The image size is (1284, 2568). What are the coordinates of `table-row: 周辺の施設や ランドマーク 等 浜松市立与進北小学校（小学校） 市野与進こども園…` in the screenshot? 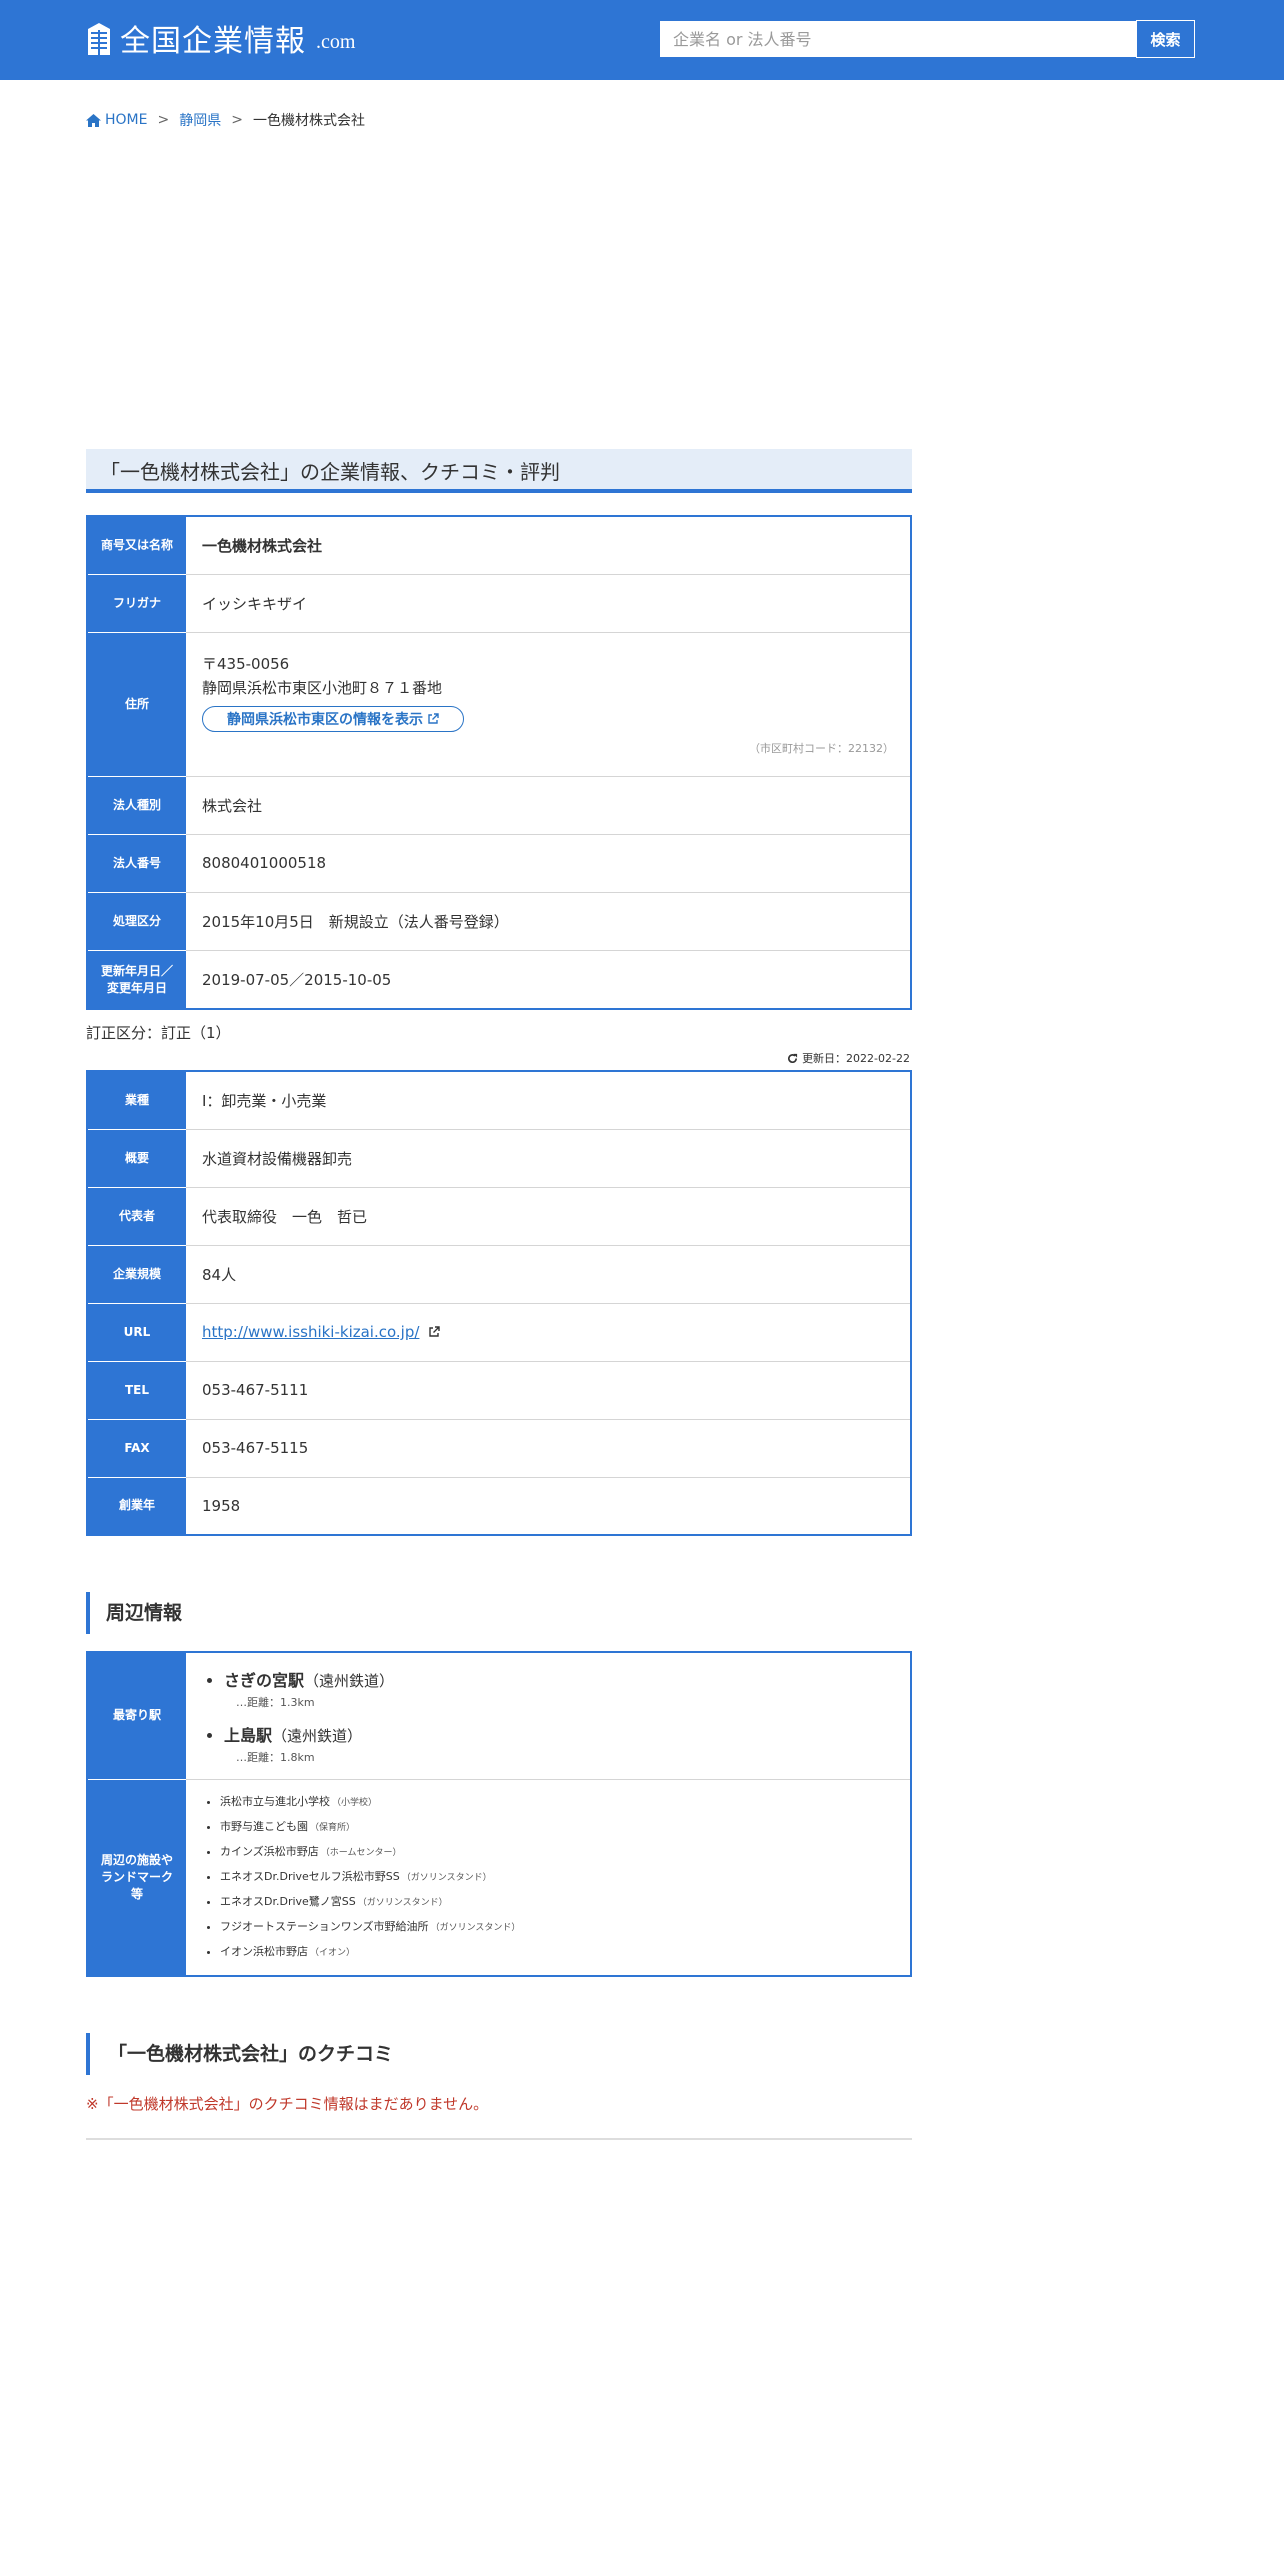 It's located at (499, 1877).